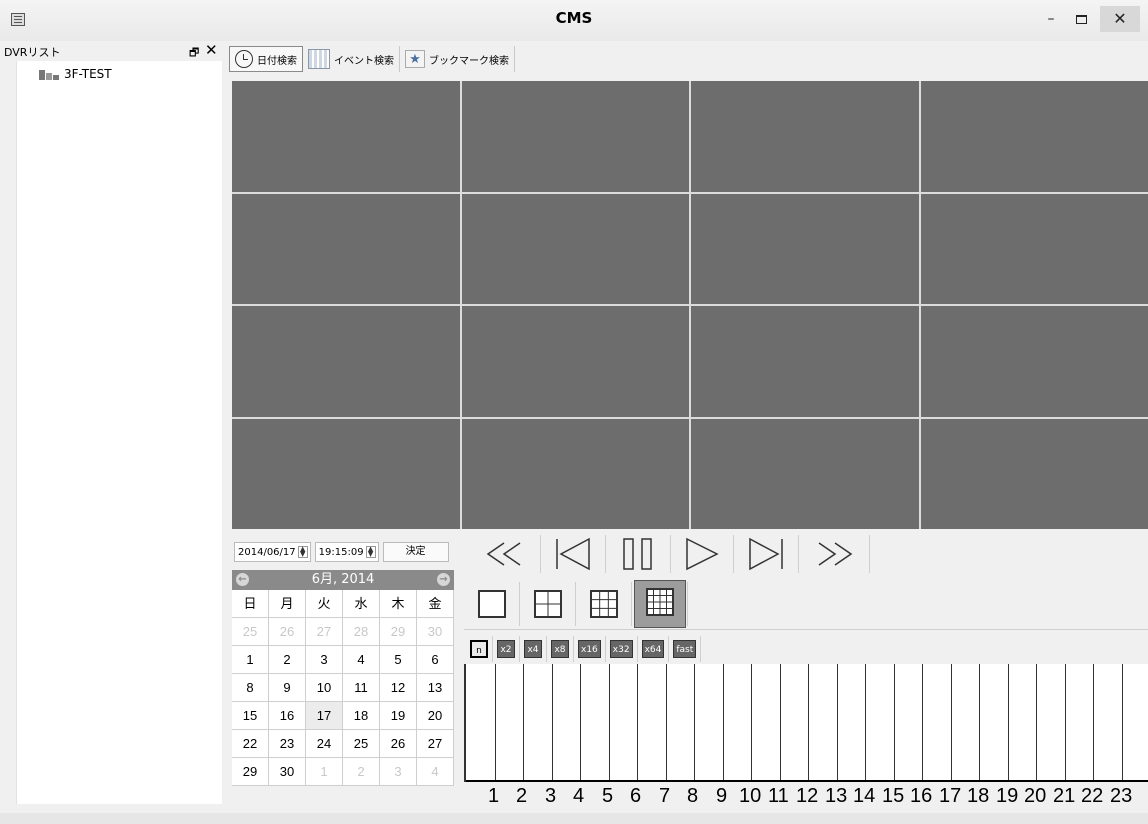 The width and height of the screenshot is (1148, 824). I want to click on tab-event-search: イベント検索, so click(351, 59).